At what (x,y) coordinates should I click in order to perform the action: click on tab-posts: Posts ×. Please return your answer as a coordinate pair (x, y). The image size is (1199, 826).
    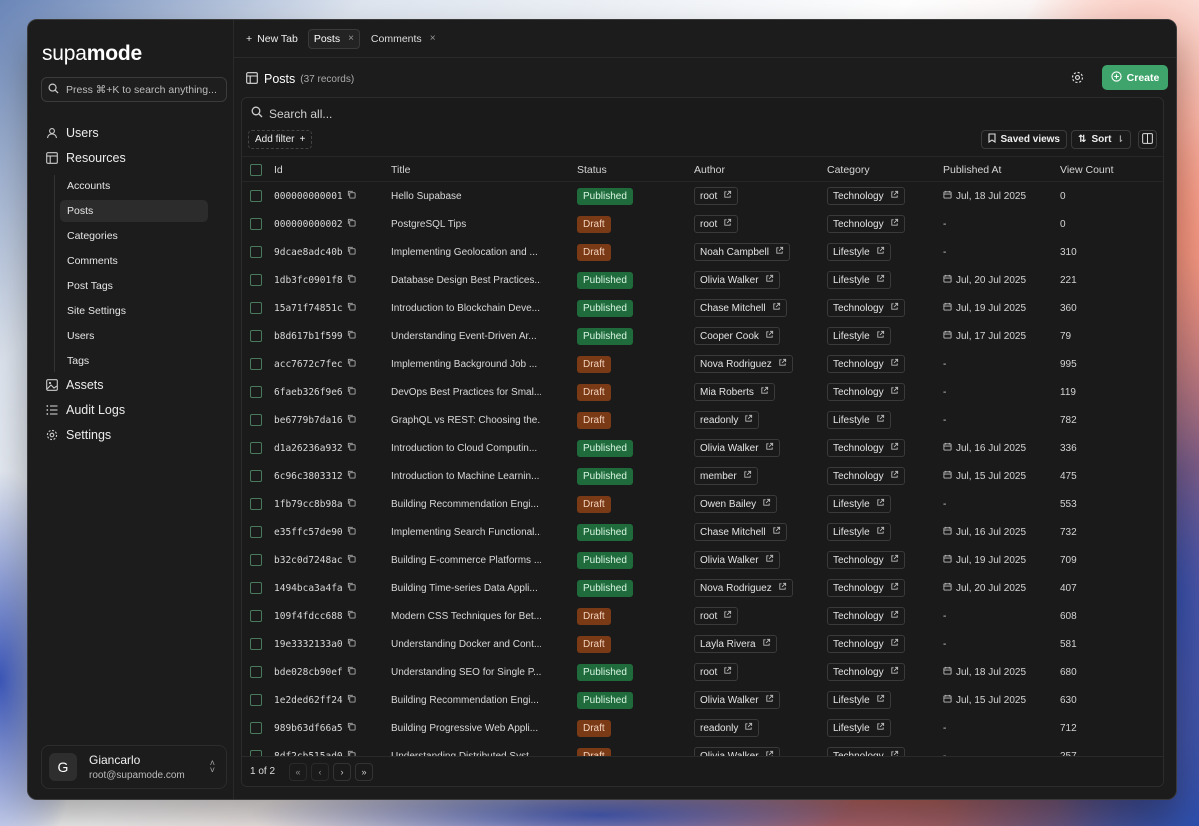
    Looking at the image, I should click on (333, 38).